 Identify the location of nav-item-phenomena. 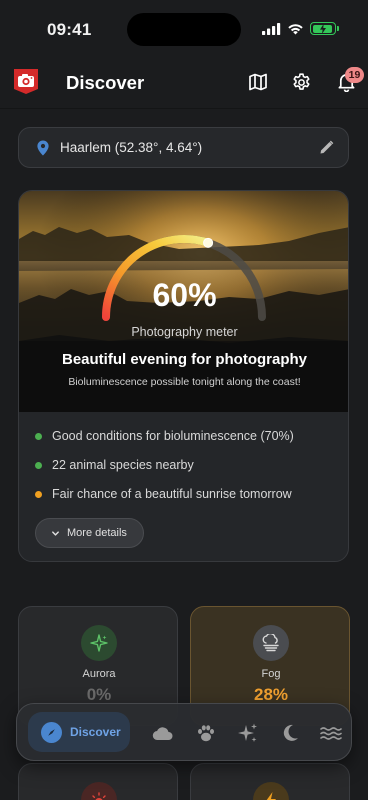
(248, 733).